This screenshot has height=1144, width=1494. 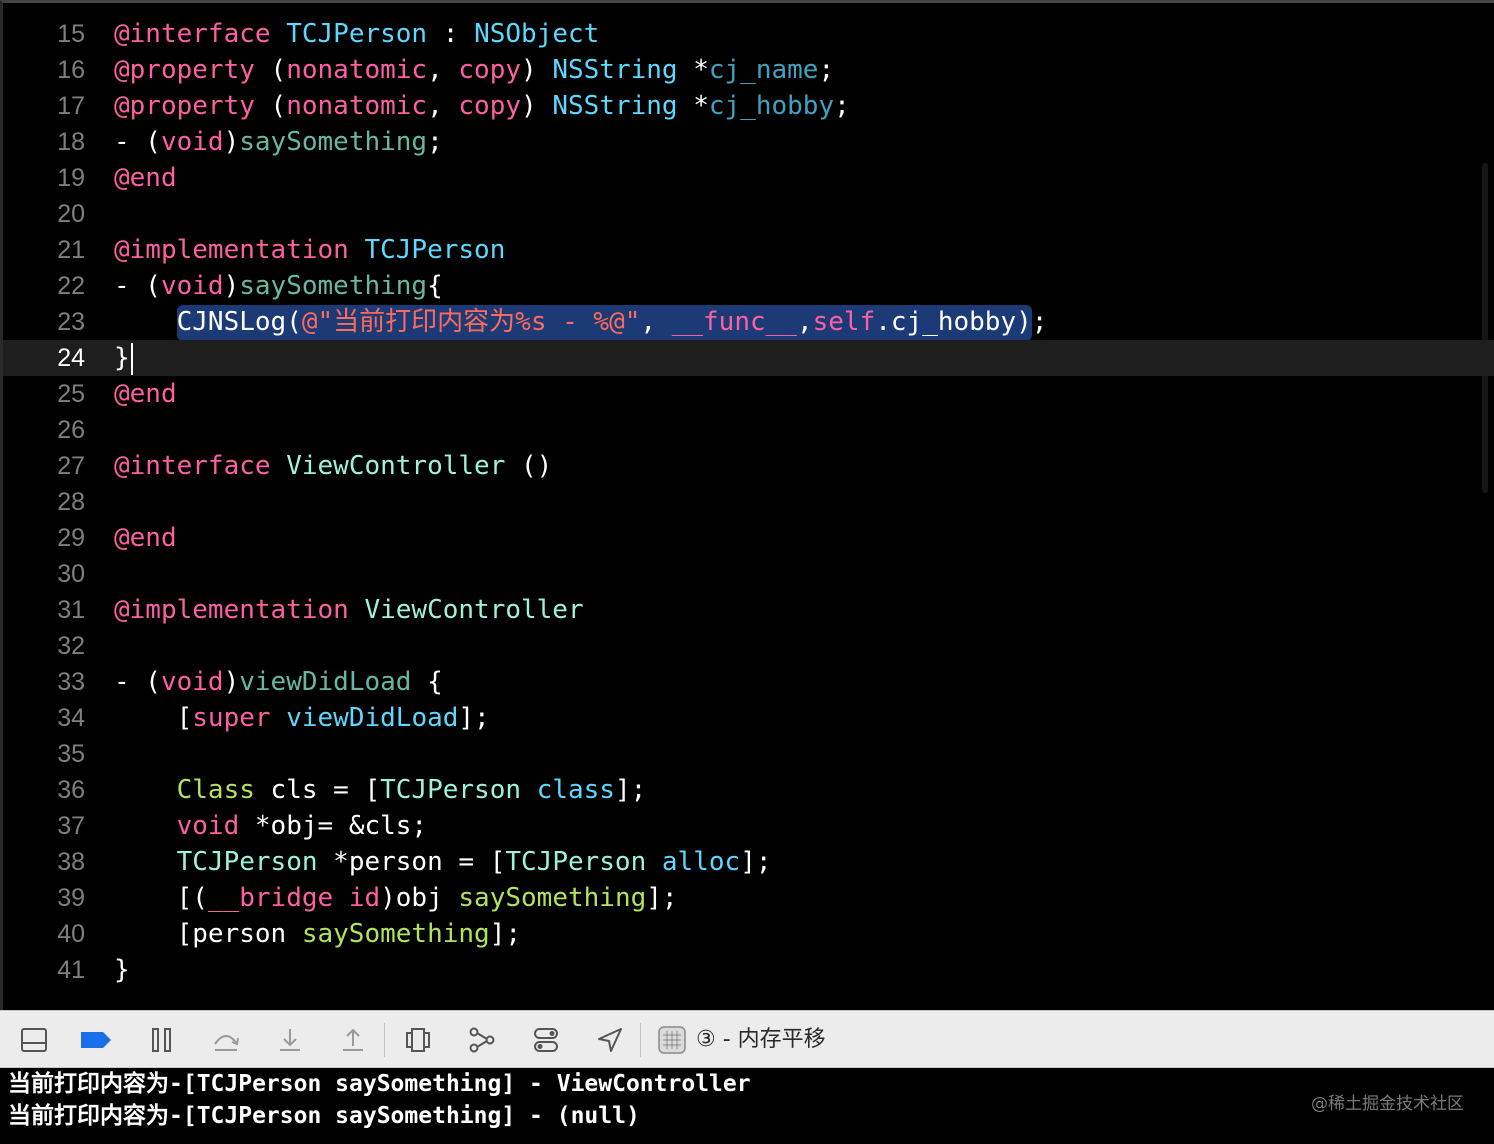 What do you see at coordinates (748, 250) in the screenshot?
I see `code-line: 21 @implementation TCJPerson` at bounding box center [748, 250].